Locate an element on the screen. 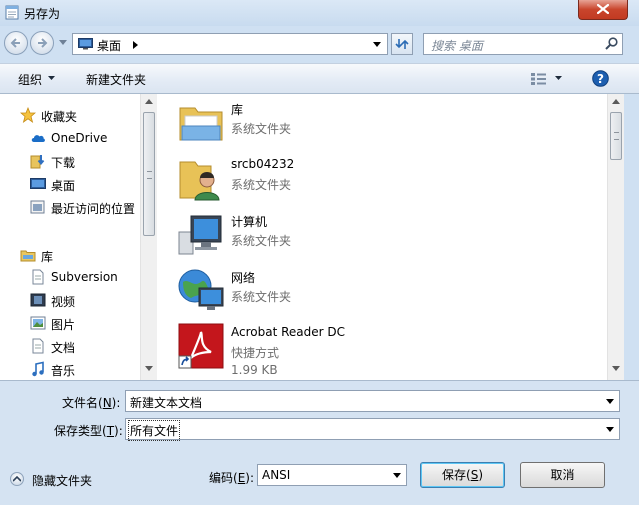 The image size is (639, 505). sidebar-item-videos: 视频 is located at coordinates (70, 300).